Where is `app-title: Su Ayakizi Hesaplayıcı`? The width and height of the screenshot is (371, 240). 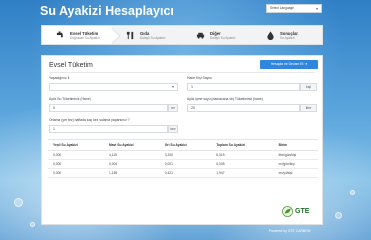 app-title: Su Ayakizi Hesaplayıcı is located at coordinates (107, 11).